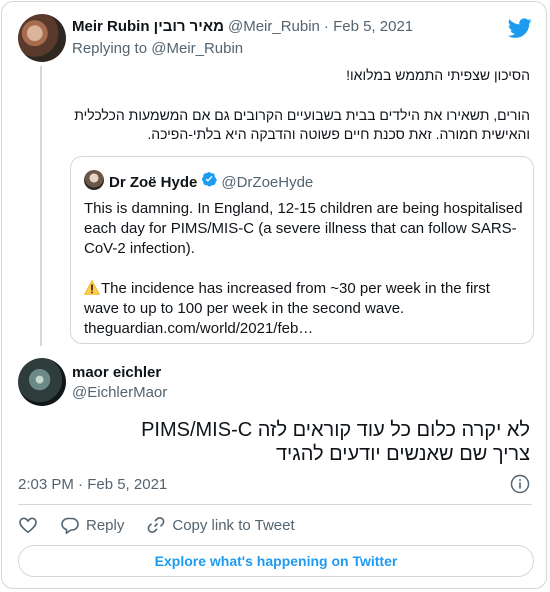 This screenshot has height=592, width=550. What do you see at coordinates (438, 75) in the screenshot?
I see `parent-tweet-text-line1: הסיכון שצפיתי התממש במלואו!` at bounding box center [438, 75].